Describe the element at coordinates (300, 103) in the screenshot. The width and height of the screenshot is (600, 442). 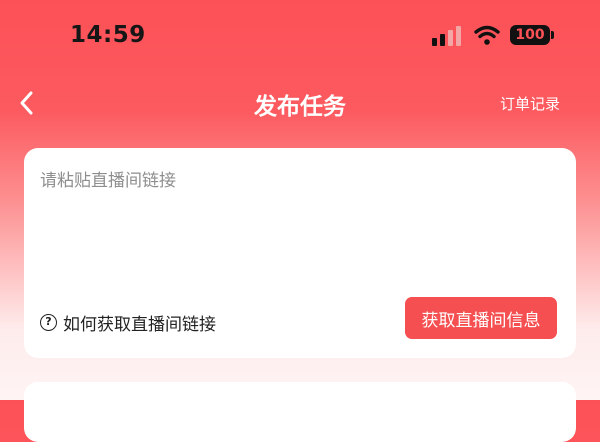
I see `nav-bar: 发布任务 订单记录` at that location.